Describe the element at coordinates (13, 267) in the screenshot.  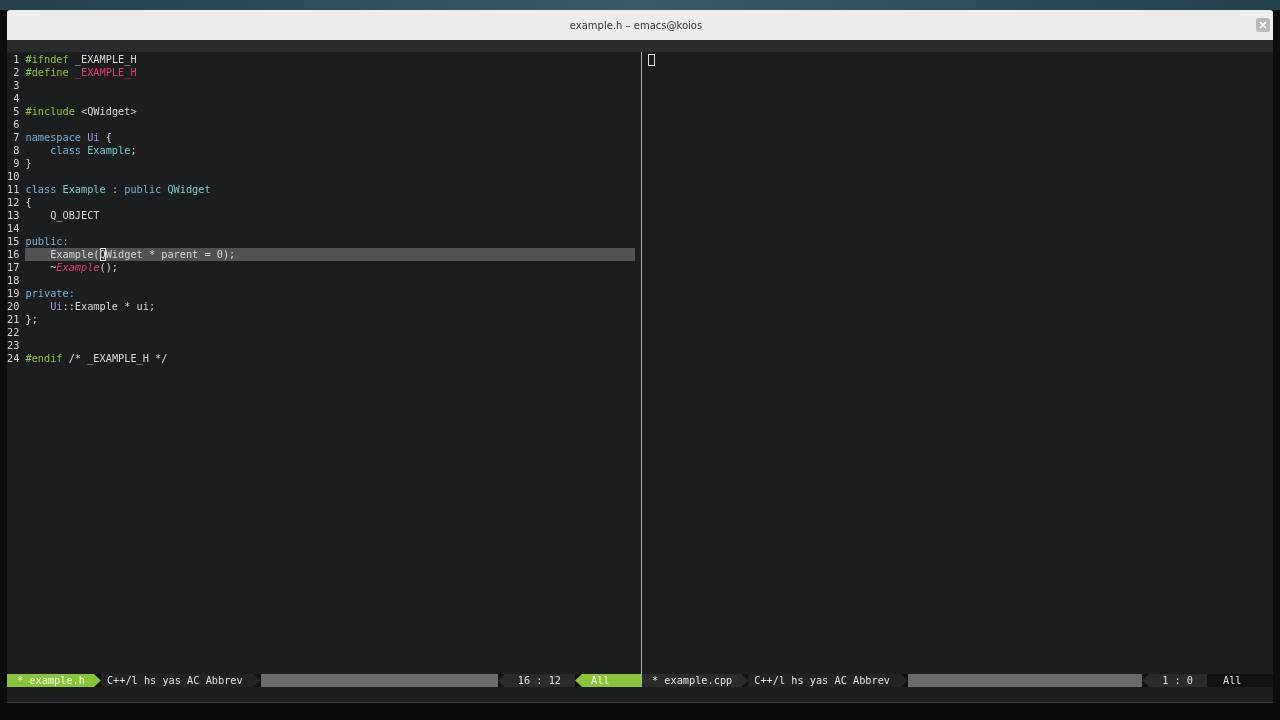
I see `line-number: 17` at that location.